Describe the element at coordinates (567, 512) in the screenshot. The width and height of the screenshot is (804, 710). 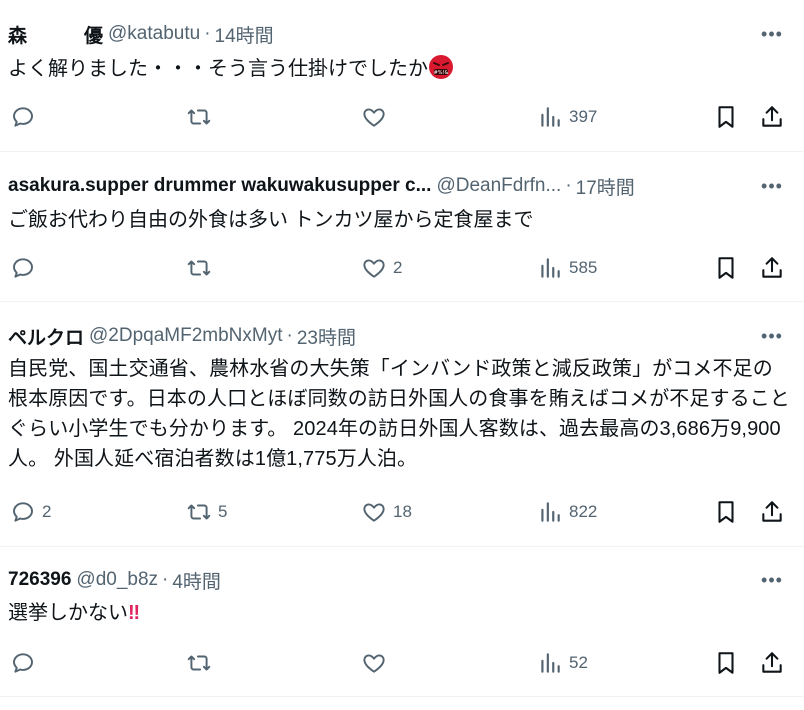
I see `views-button: 822` at that location.